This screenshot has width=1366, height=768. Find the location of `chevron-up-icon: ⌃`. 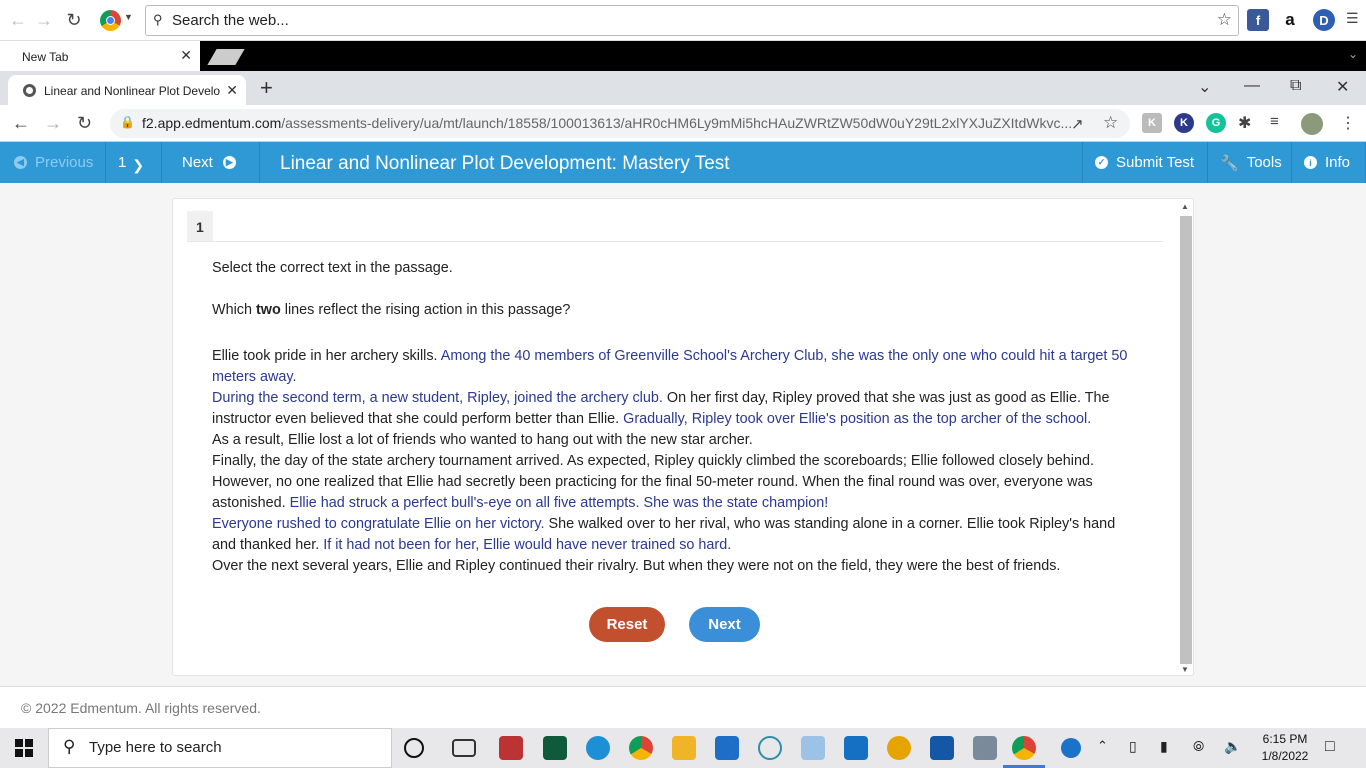

chevron-up-icon: ⌃ is located at coordinates (1102, 746).